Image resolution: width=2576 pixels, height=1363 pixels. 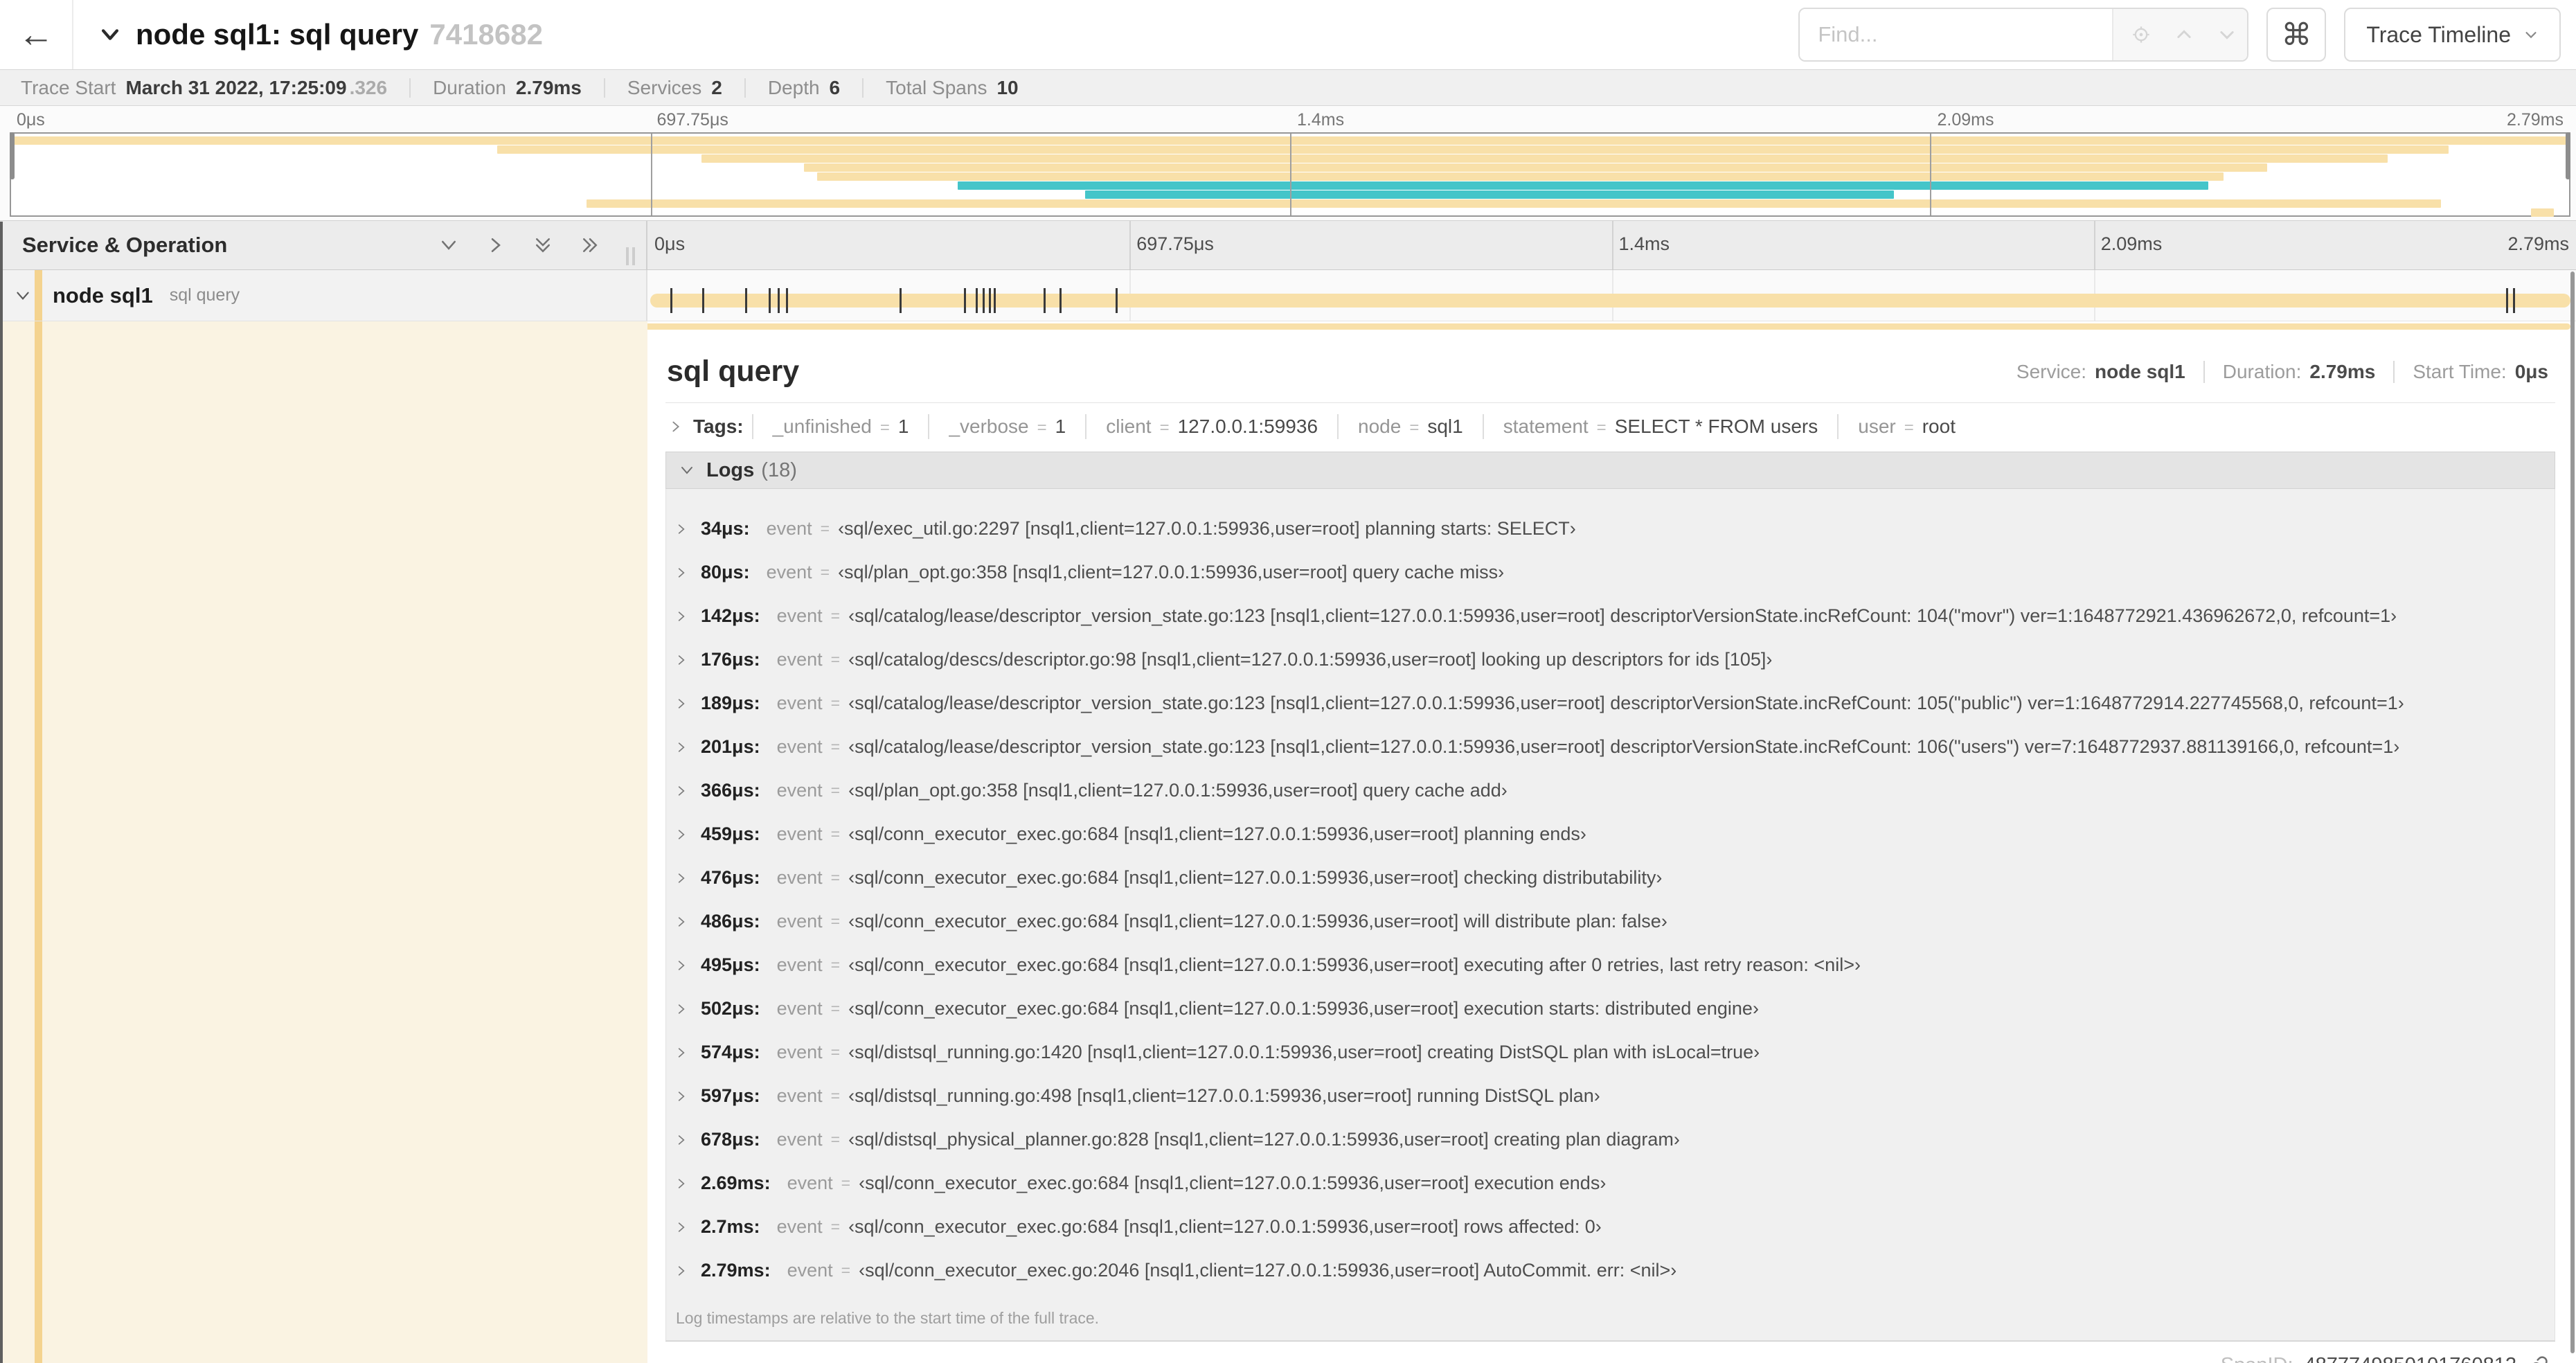 What do you see at coordinates (2452, 35) in the screenshot?
I see `trace-view-dropdown: Trace Timeline` at bounding box center [2452, 35].